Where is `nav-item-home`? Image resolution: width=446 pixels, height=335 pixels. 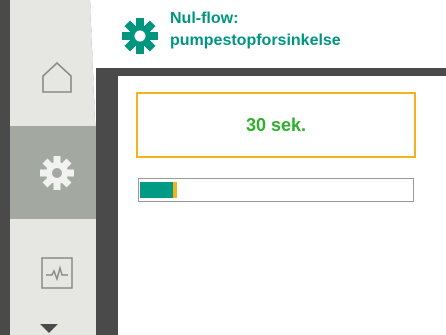 nav-item-home is located at coordinates (57, 76).